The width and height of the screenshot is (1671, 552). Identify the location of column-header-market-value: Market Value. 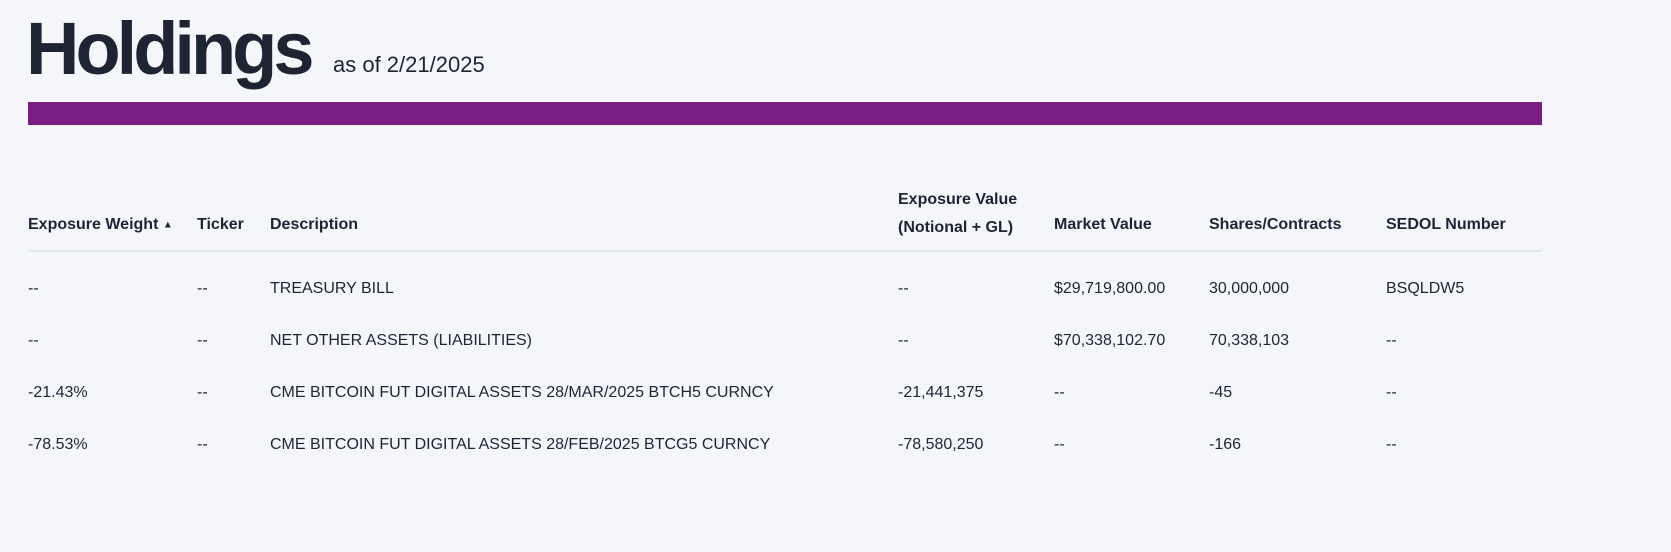
(1131, 219).